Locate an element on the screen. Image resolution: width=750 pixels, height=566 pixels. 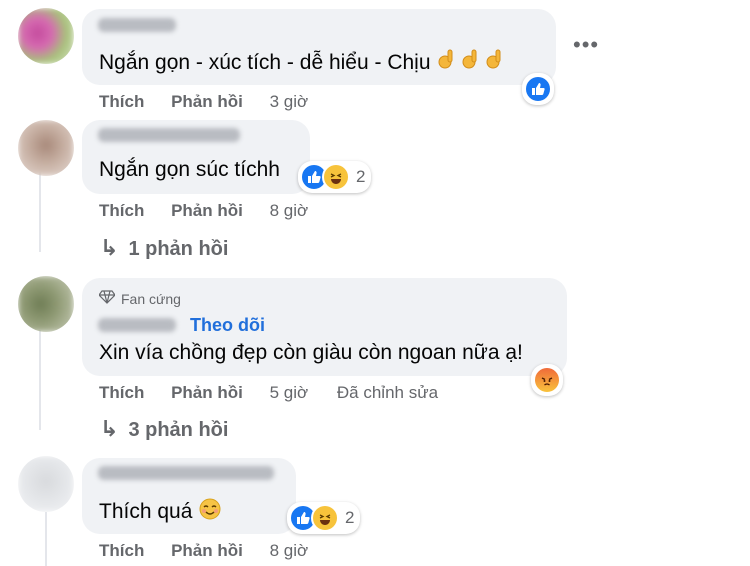
edited-label: Đã chỉnh sửa is located at coordinates (387, 392).